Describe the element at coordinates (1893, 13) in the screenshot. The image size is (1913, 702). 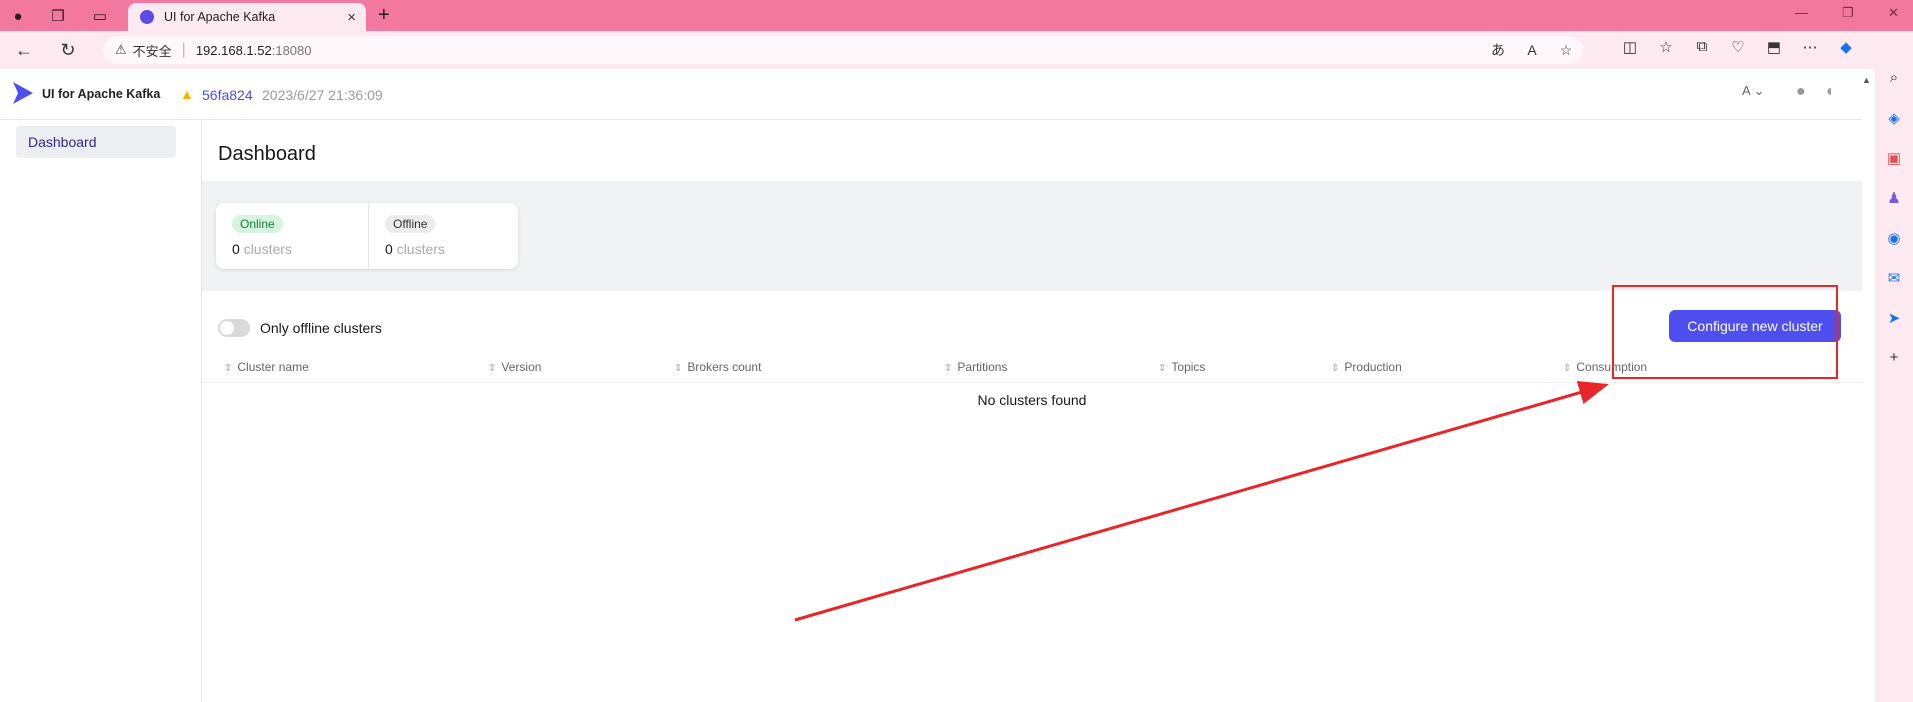
I see `close-window-button: ✕` at that location.